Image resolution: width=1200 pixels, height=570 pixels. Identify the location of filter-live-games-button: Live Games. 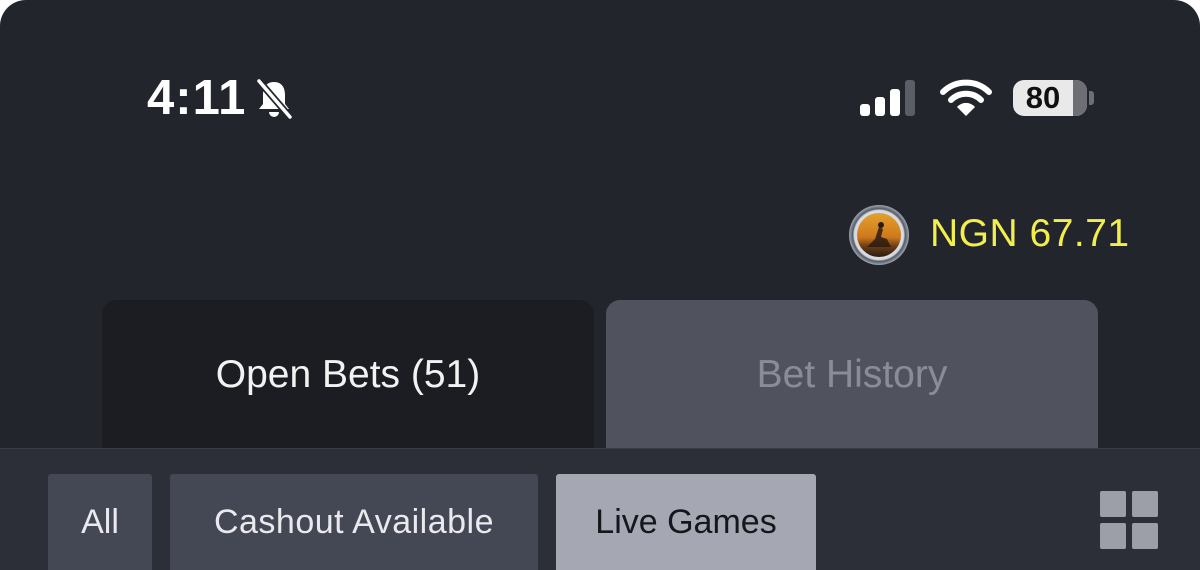
(686, 522).